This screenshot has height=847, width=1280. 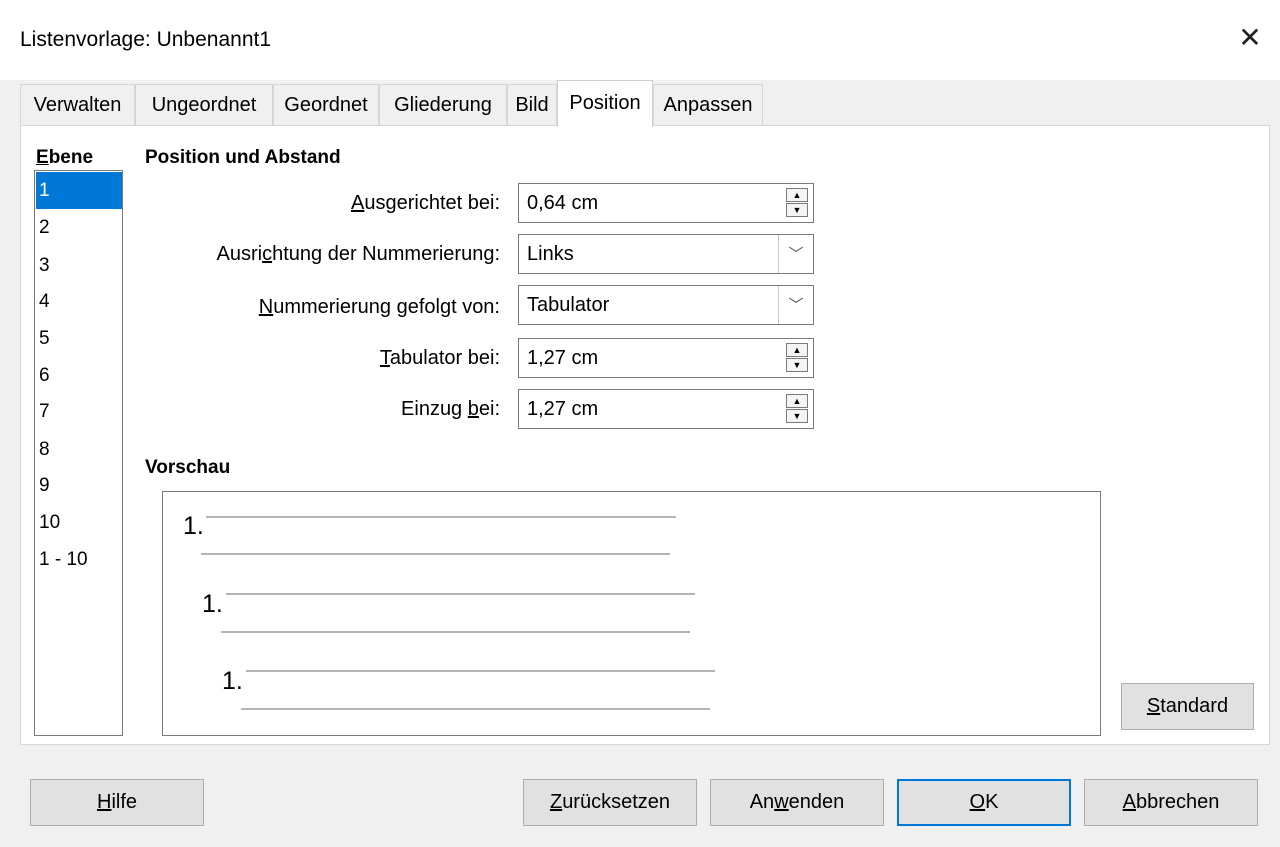 What do you see at coordinates (379, 307) in the screenshot?
I see `followed-by-label: Nummerierung gefolgt von:` at bounding box center [379, 307].